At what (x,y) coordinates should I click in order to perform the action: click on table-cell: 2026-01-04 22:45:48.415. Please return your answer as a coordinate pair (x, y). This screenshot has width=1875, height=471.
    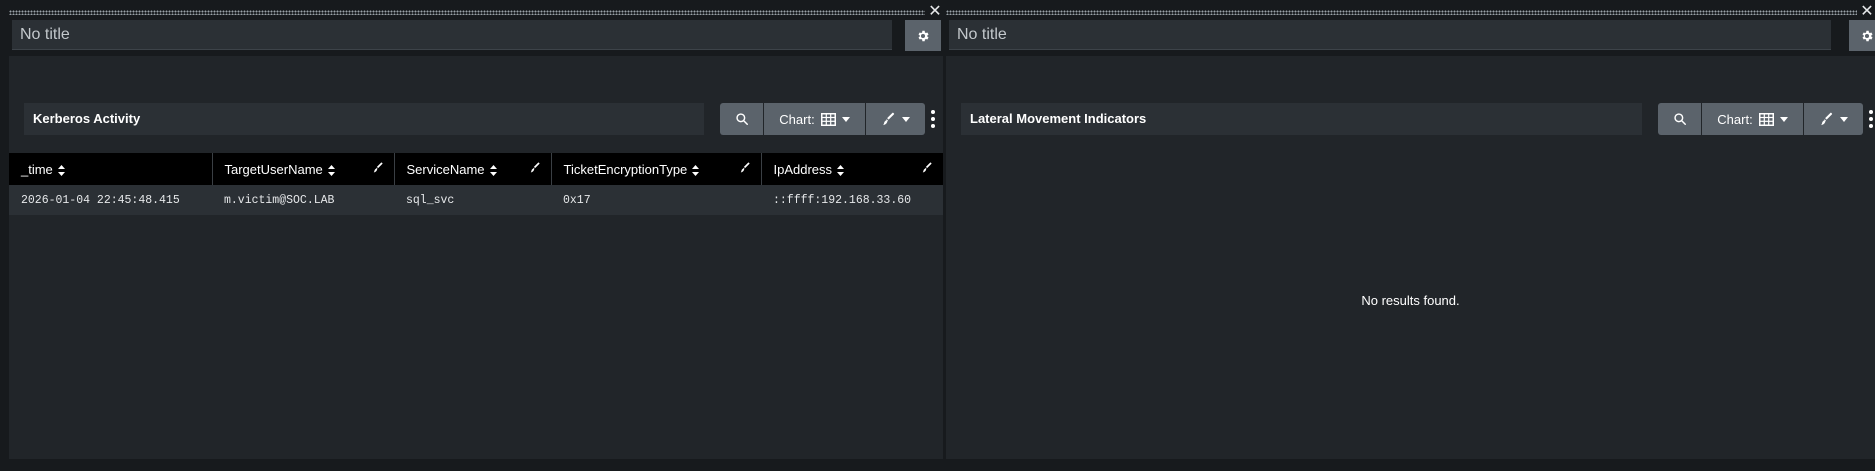
    Looking at the image, I should click on (110, 200).